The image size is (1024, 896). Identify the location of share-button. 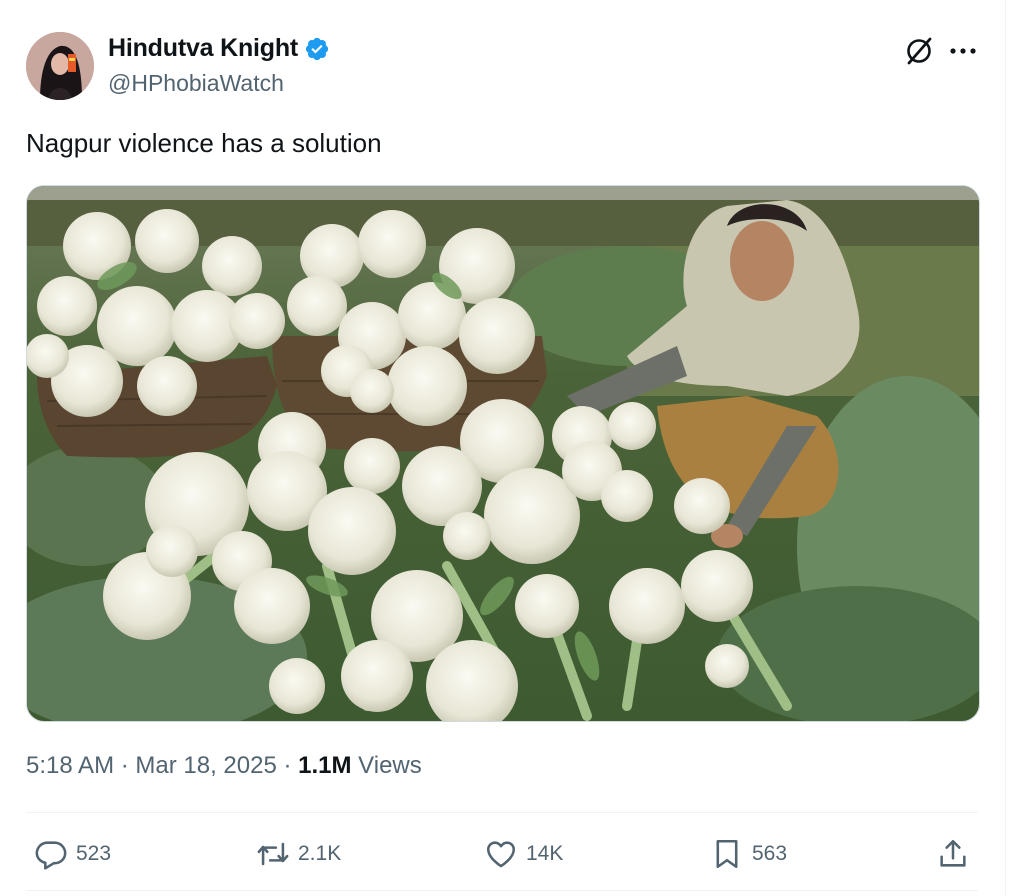
(953, 854).